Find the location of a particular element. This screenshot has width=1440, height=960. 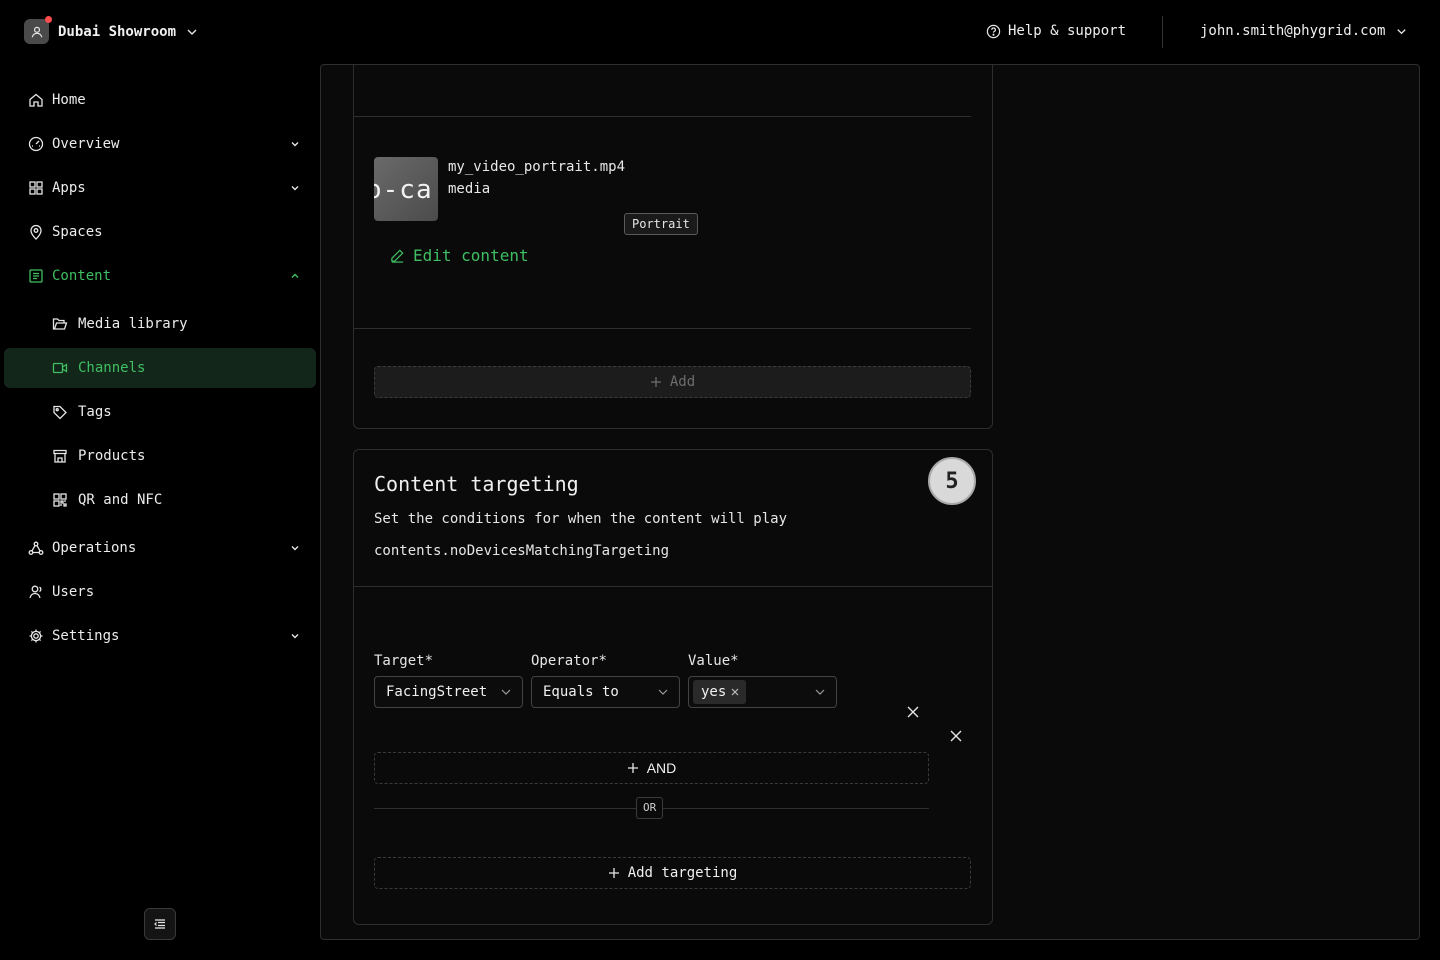

media-file-name: my_video_portrait.mp4 is located at coordinates (537, 167).